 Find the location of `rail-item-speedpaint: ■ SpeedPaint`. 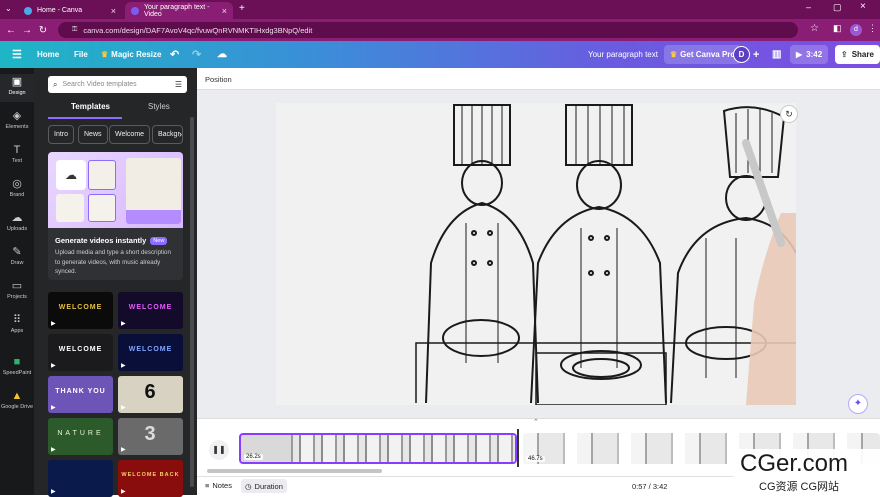

rail-item-speedpaint: ■ SpeedPaint is located at coordinates (17, 368).